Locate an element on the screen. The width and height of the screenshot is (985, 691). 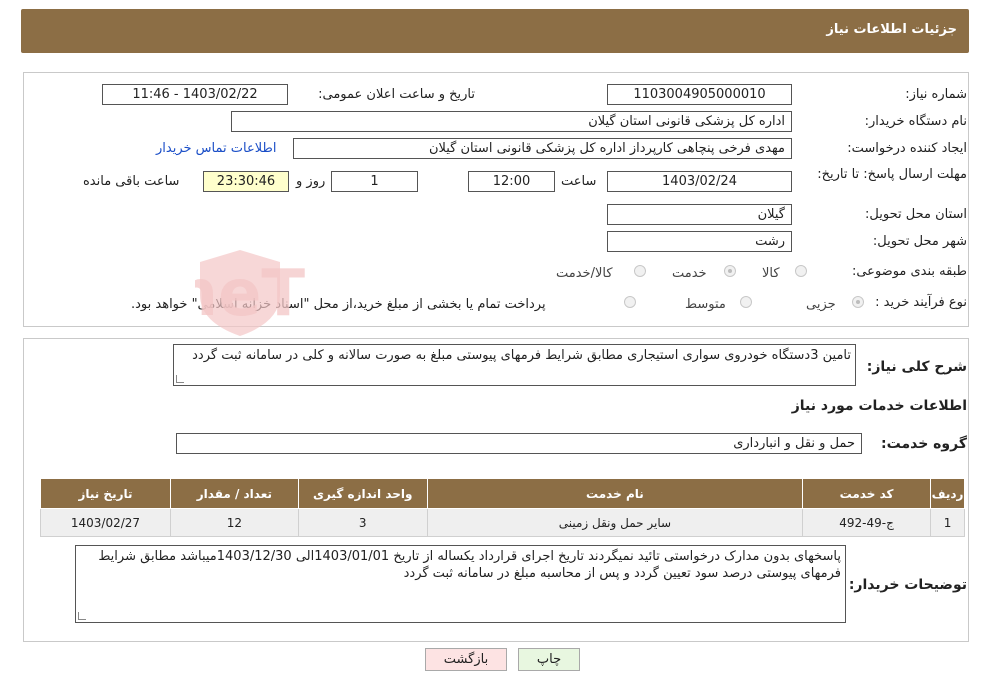
announce-field: 1403/02/22 - 11:46 is located at coordinates (195, 94).